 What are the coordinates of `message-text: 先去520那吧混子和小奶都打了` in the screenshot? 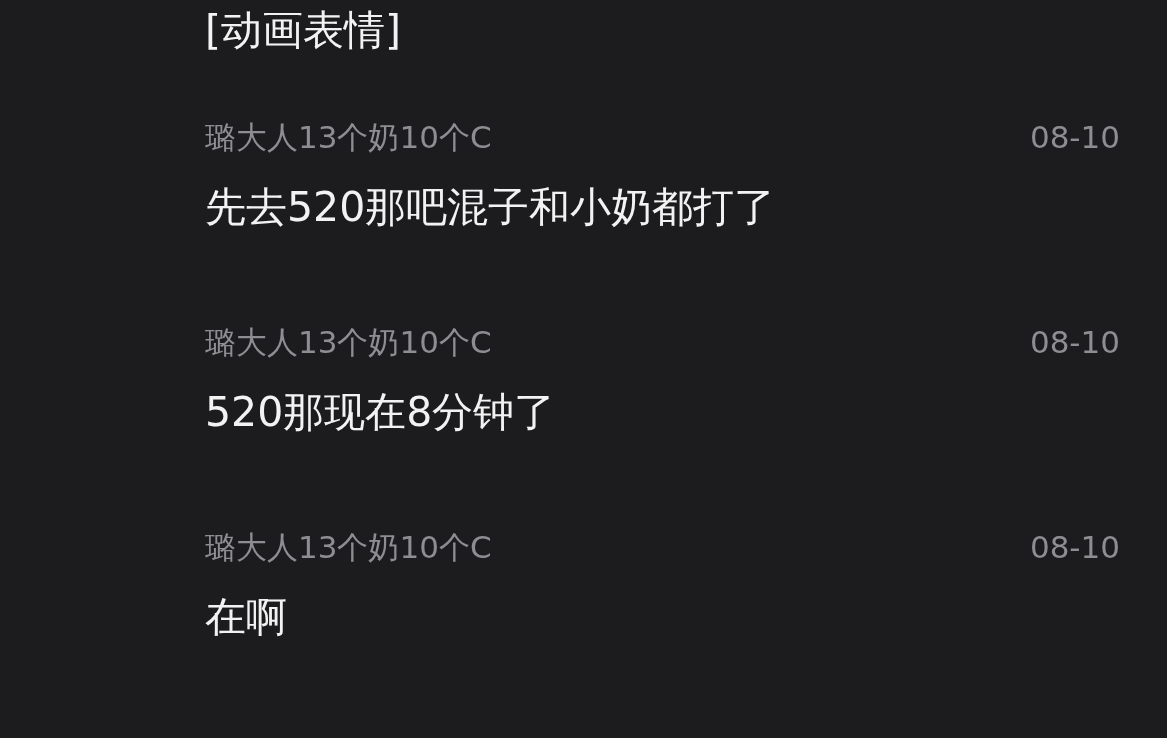 It's located at (491, 207).